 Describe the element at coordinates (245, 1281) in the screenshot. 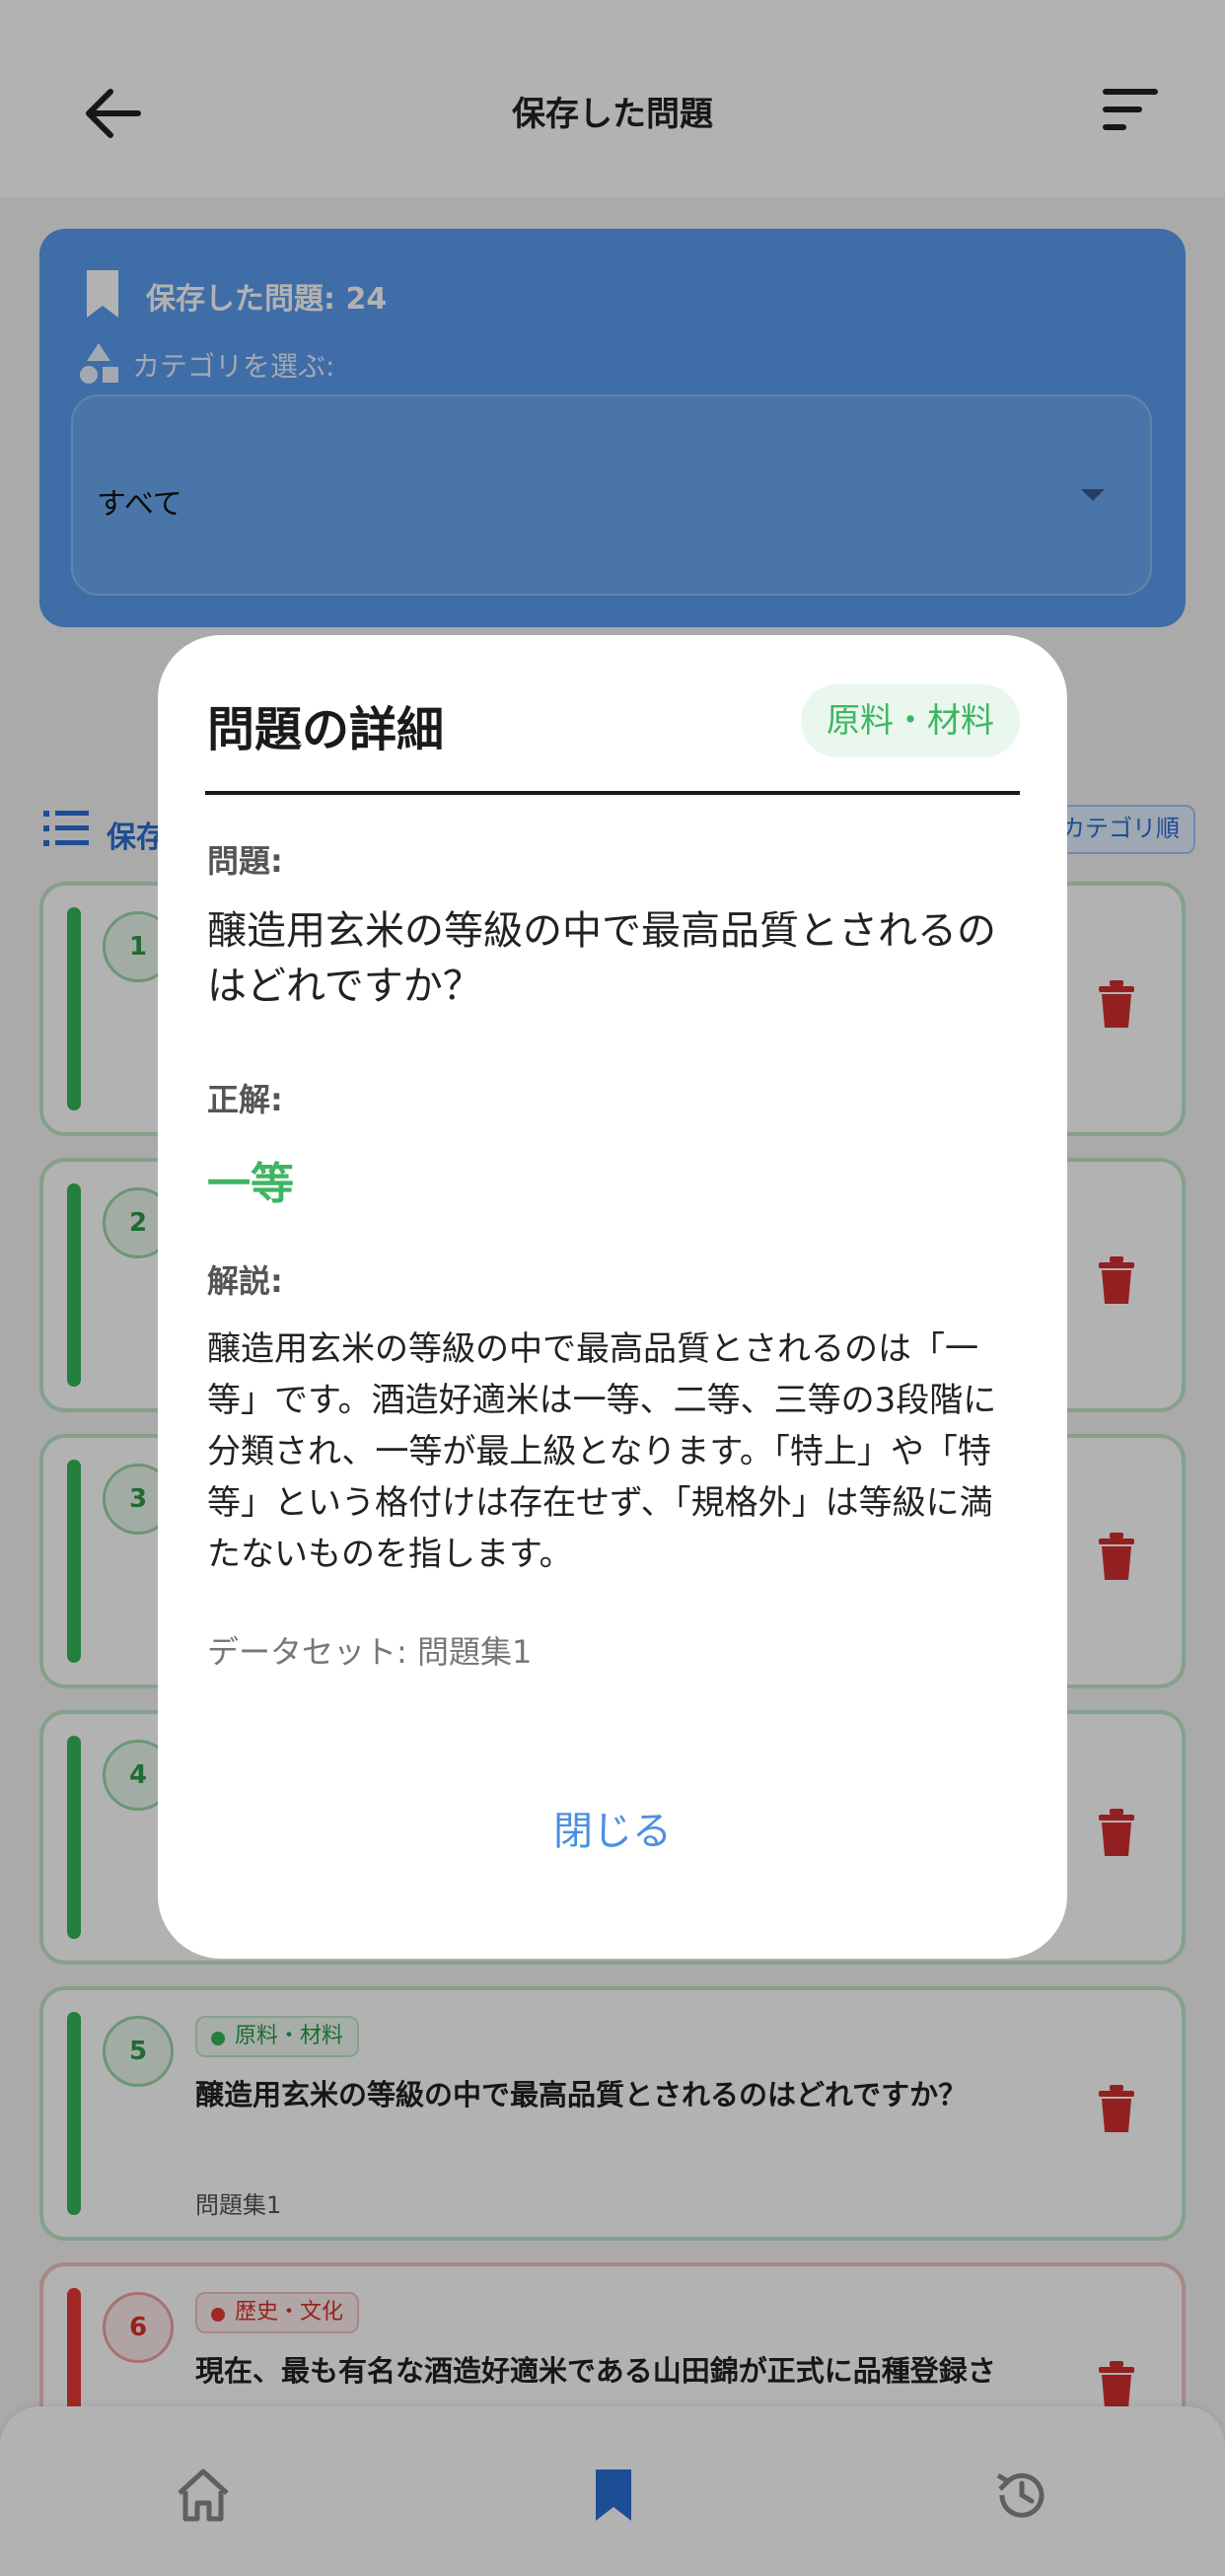

I see `explanation-label: 解説:` at that location.